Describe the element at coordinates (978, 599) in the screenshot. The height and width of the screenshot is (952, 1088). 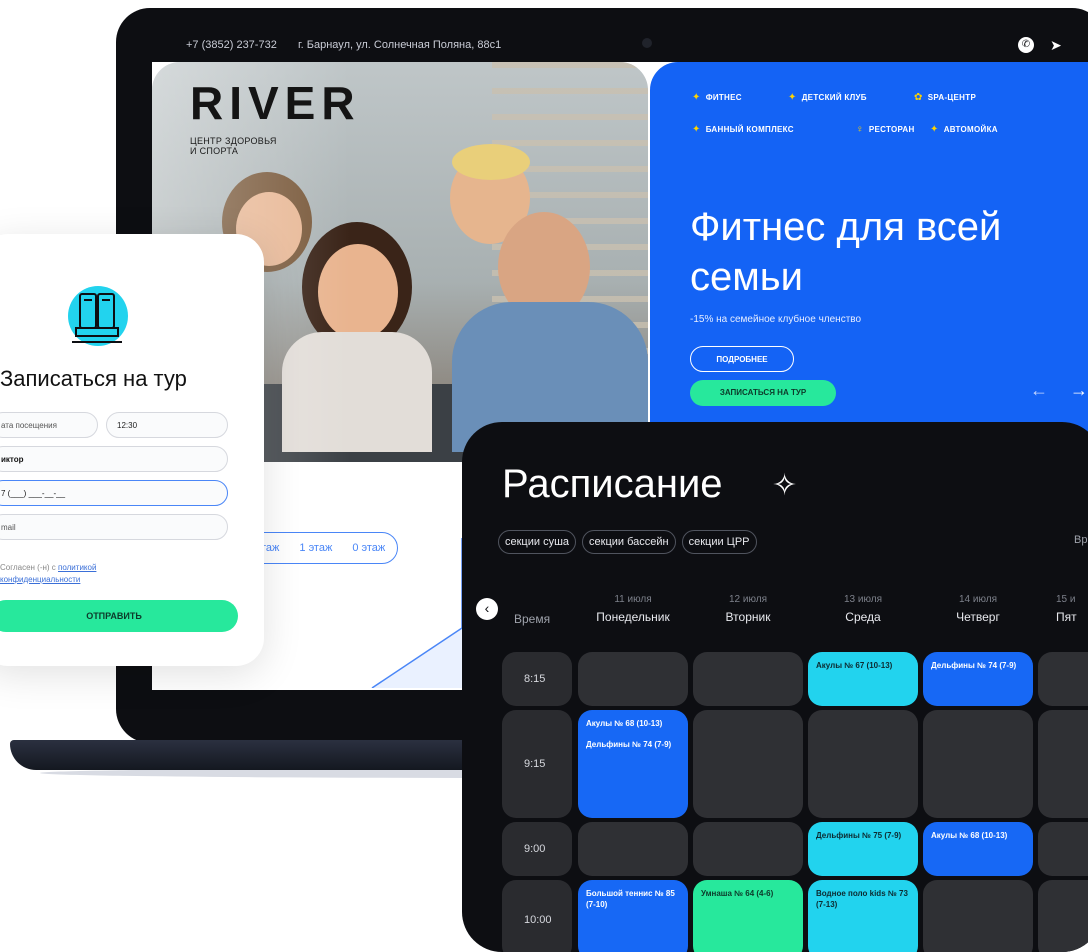
I see `day-date: 14 июля` at that location.